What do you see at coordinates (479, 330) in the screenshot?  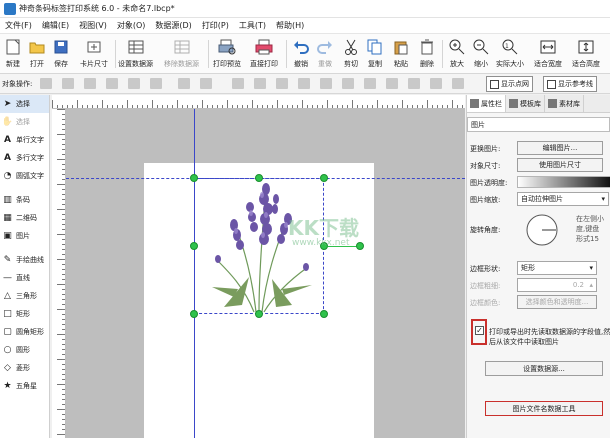 I see `read-datasource-checkbox: ✓` at bounding box center [479, 330].